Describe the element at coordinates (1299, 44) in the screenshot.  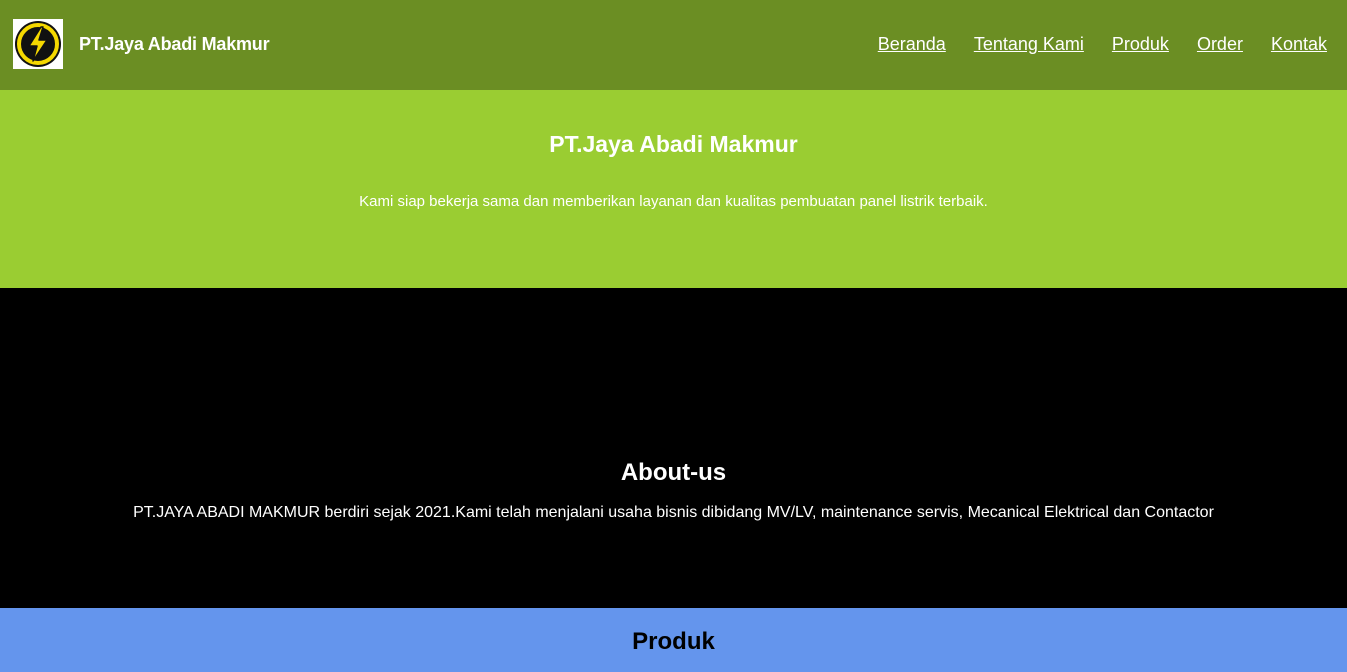
I see `nav-link-kontak: Kontak` at that location.